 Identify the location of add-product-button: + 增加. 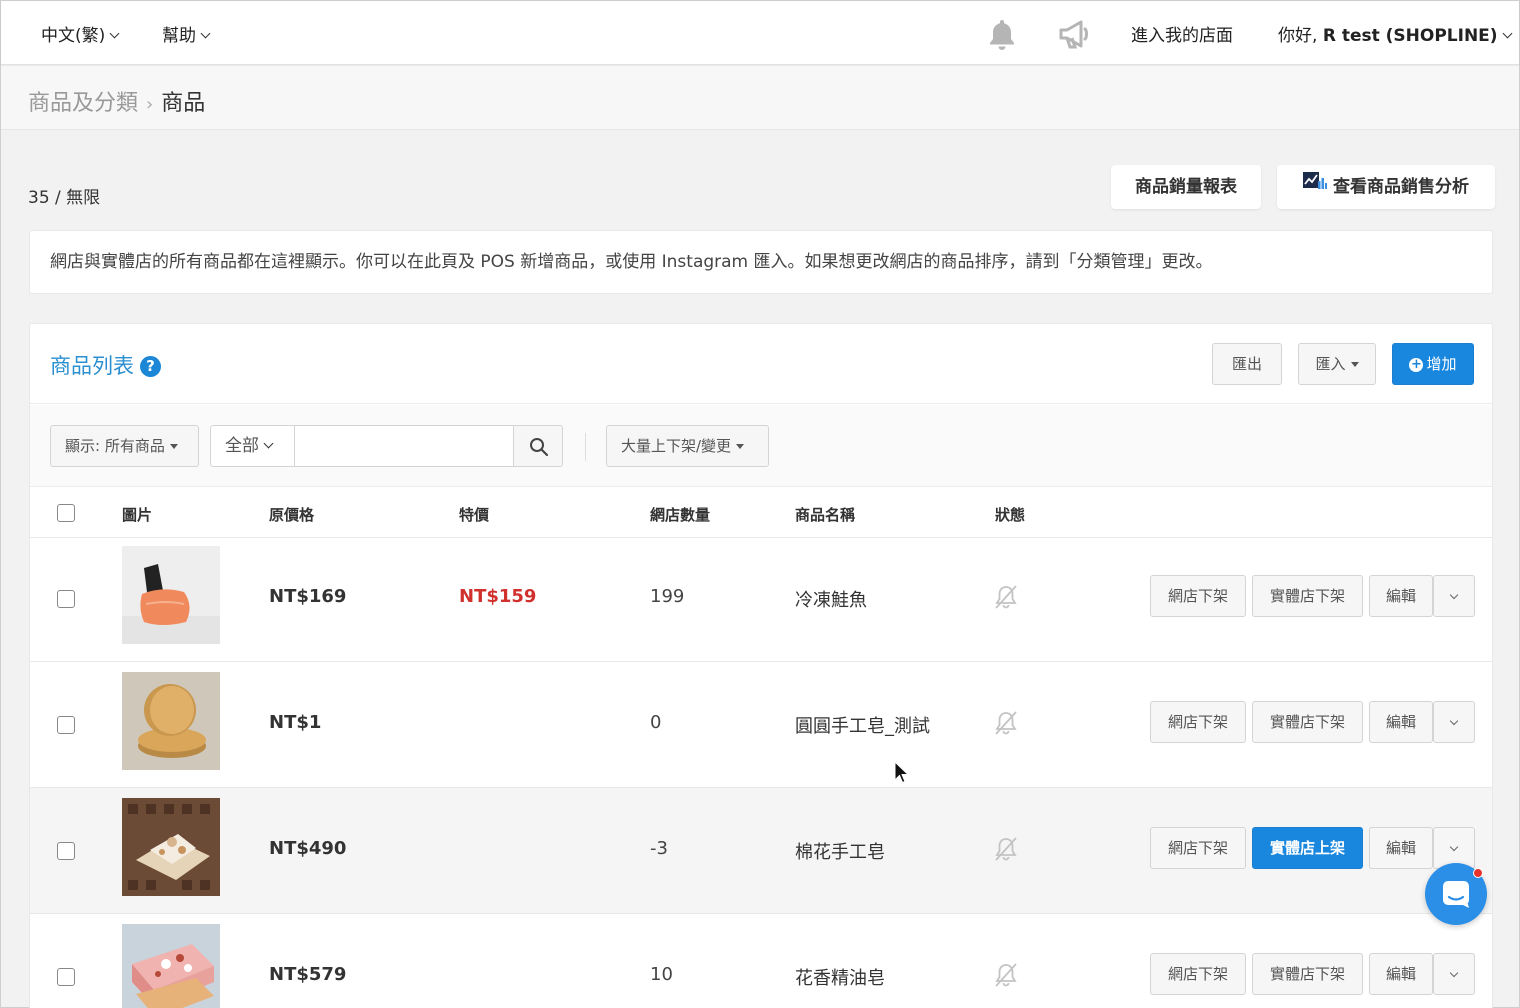
(1433, 364).